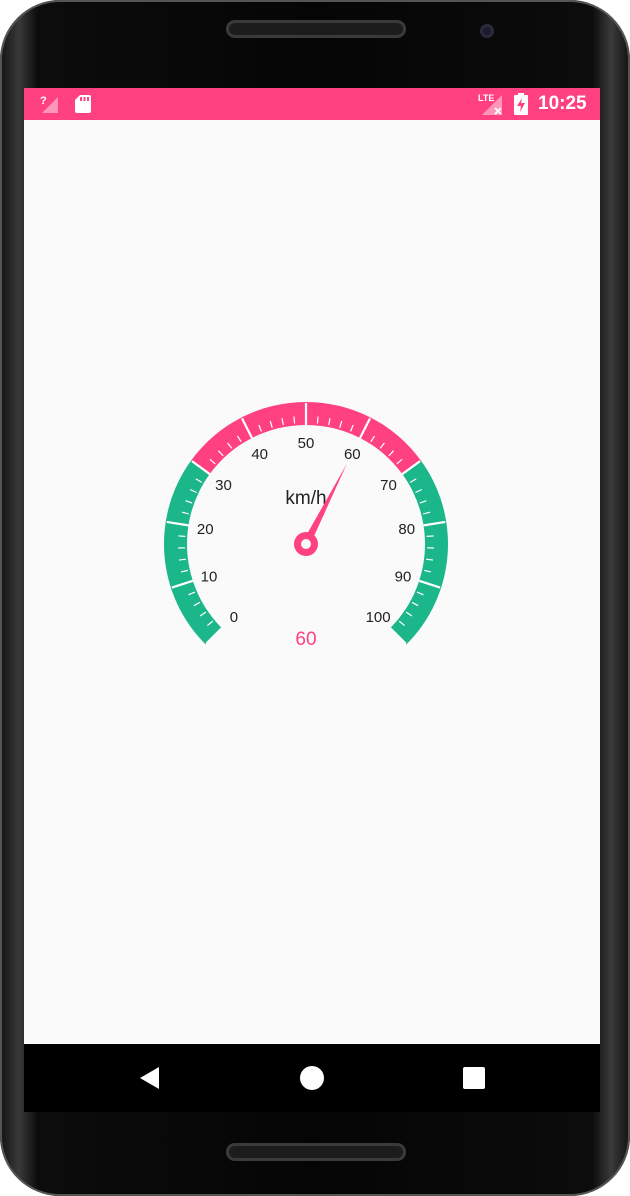 Image resolution: width=630 pixels, height=1196 pixels. I want to click on tick-label-60: 60, so click(352, 454).